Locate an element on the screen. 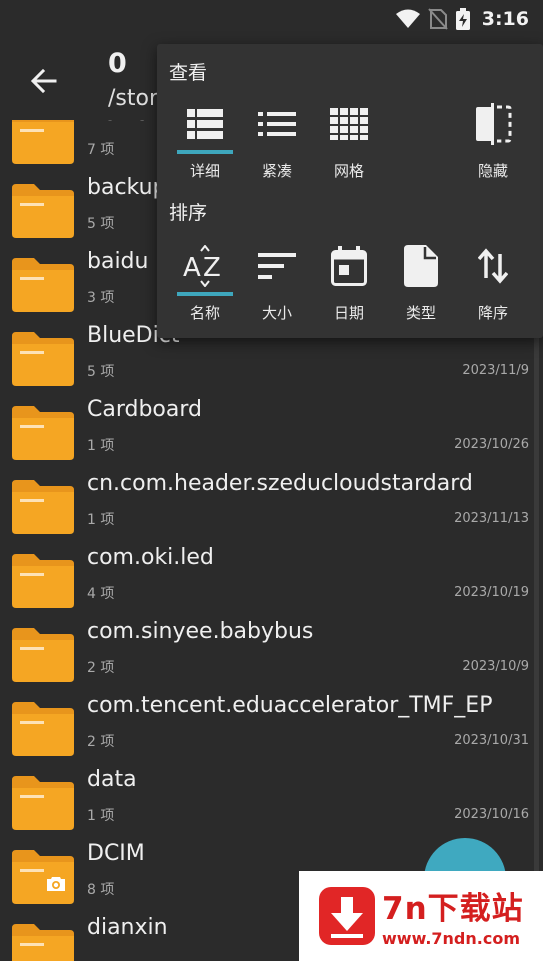 Image resolution: width=543 pixels, height=961 pixels. file-list-item: Cardboard 1 项 2023/10/26 is located at coordinates (271, 427).